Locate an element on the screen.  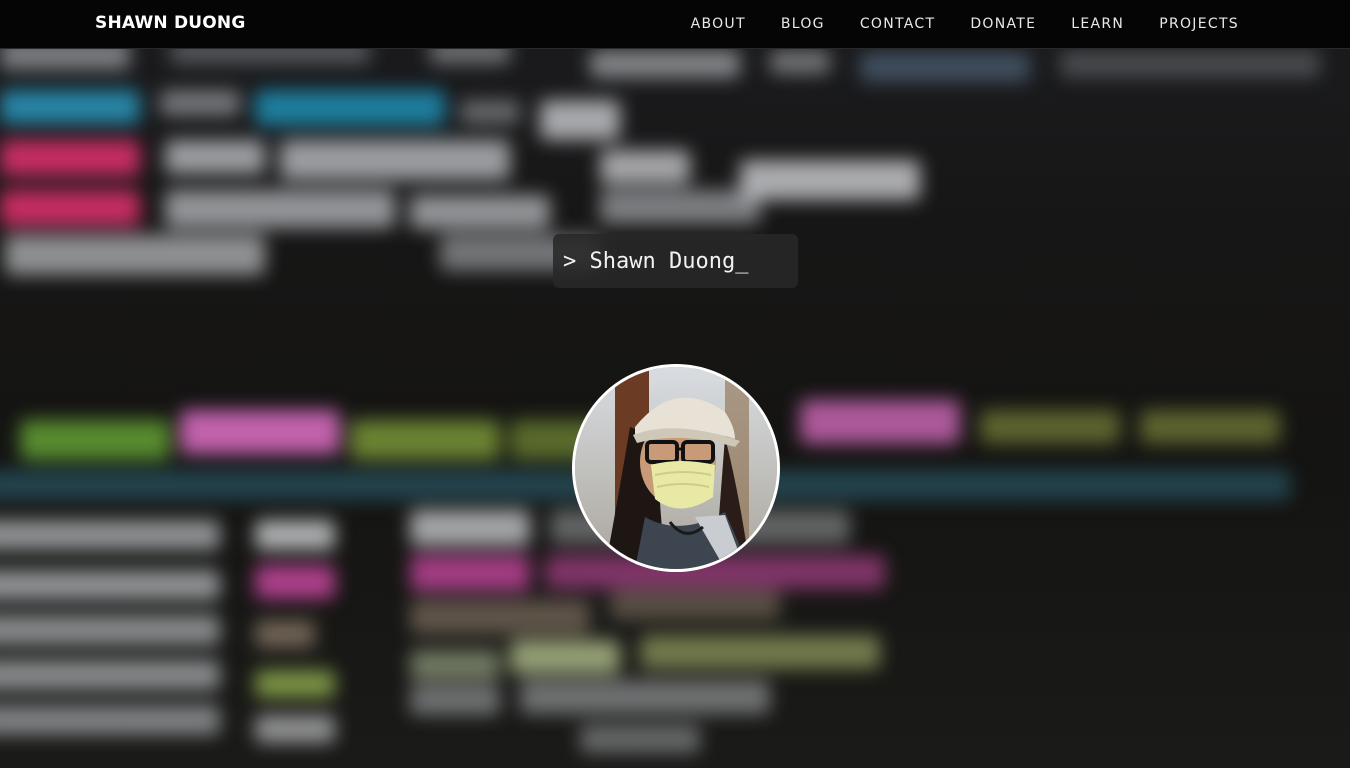
nav-link-blog: BLOG is located at coordinates (803, 24).